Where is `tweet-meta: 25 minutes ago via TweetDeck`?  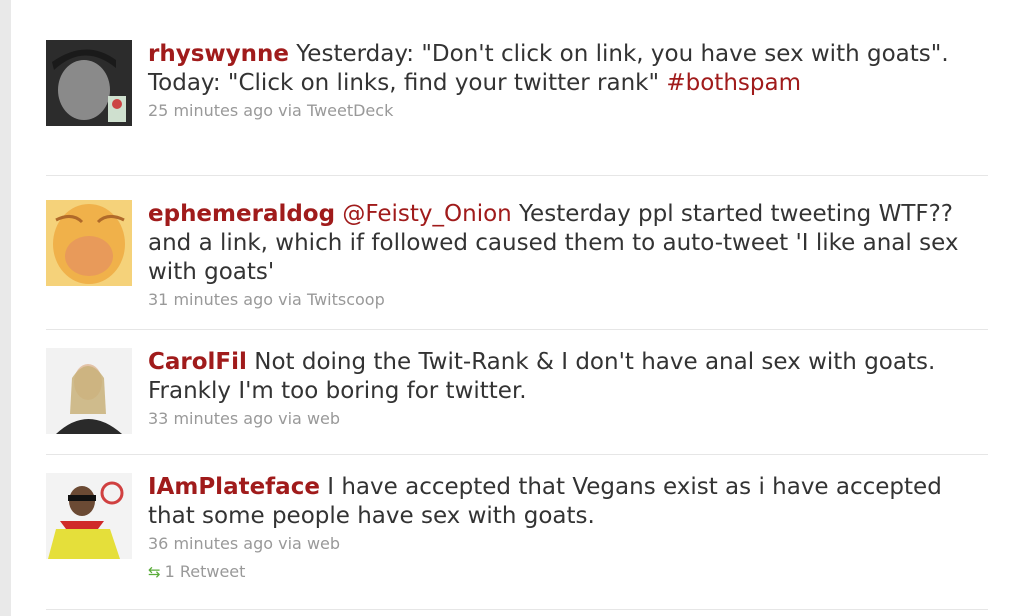 tweet-meta: 25 minutes ago via TweetDeck is located at coordinates (568, 111).